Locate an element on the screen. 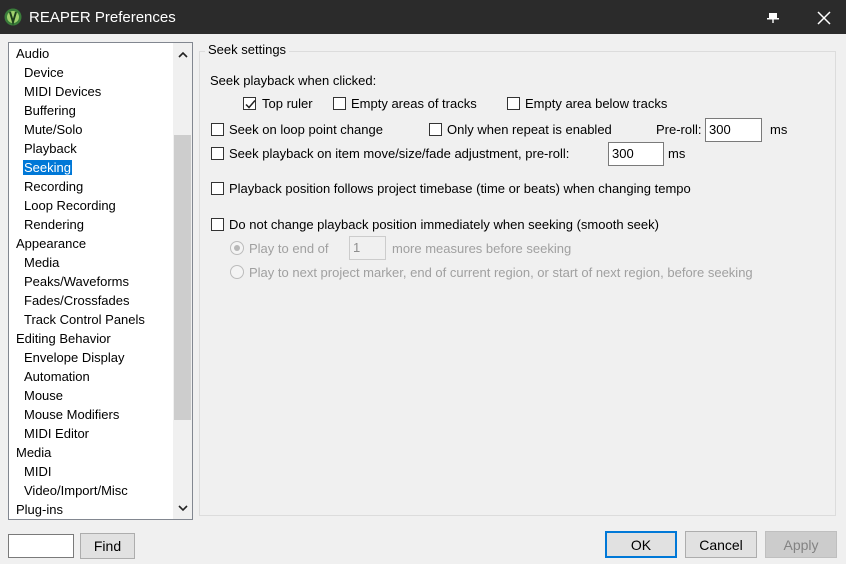 The image size is (846, 564). tree-item-midi-editor: MIDI Editor is located at coordinates (91, 433).